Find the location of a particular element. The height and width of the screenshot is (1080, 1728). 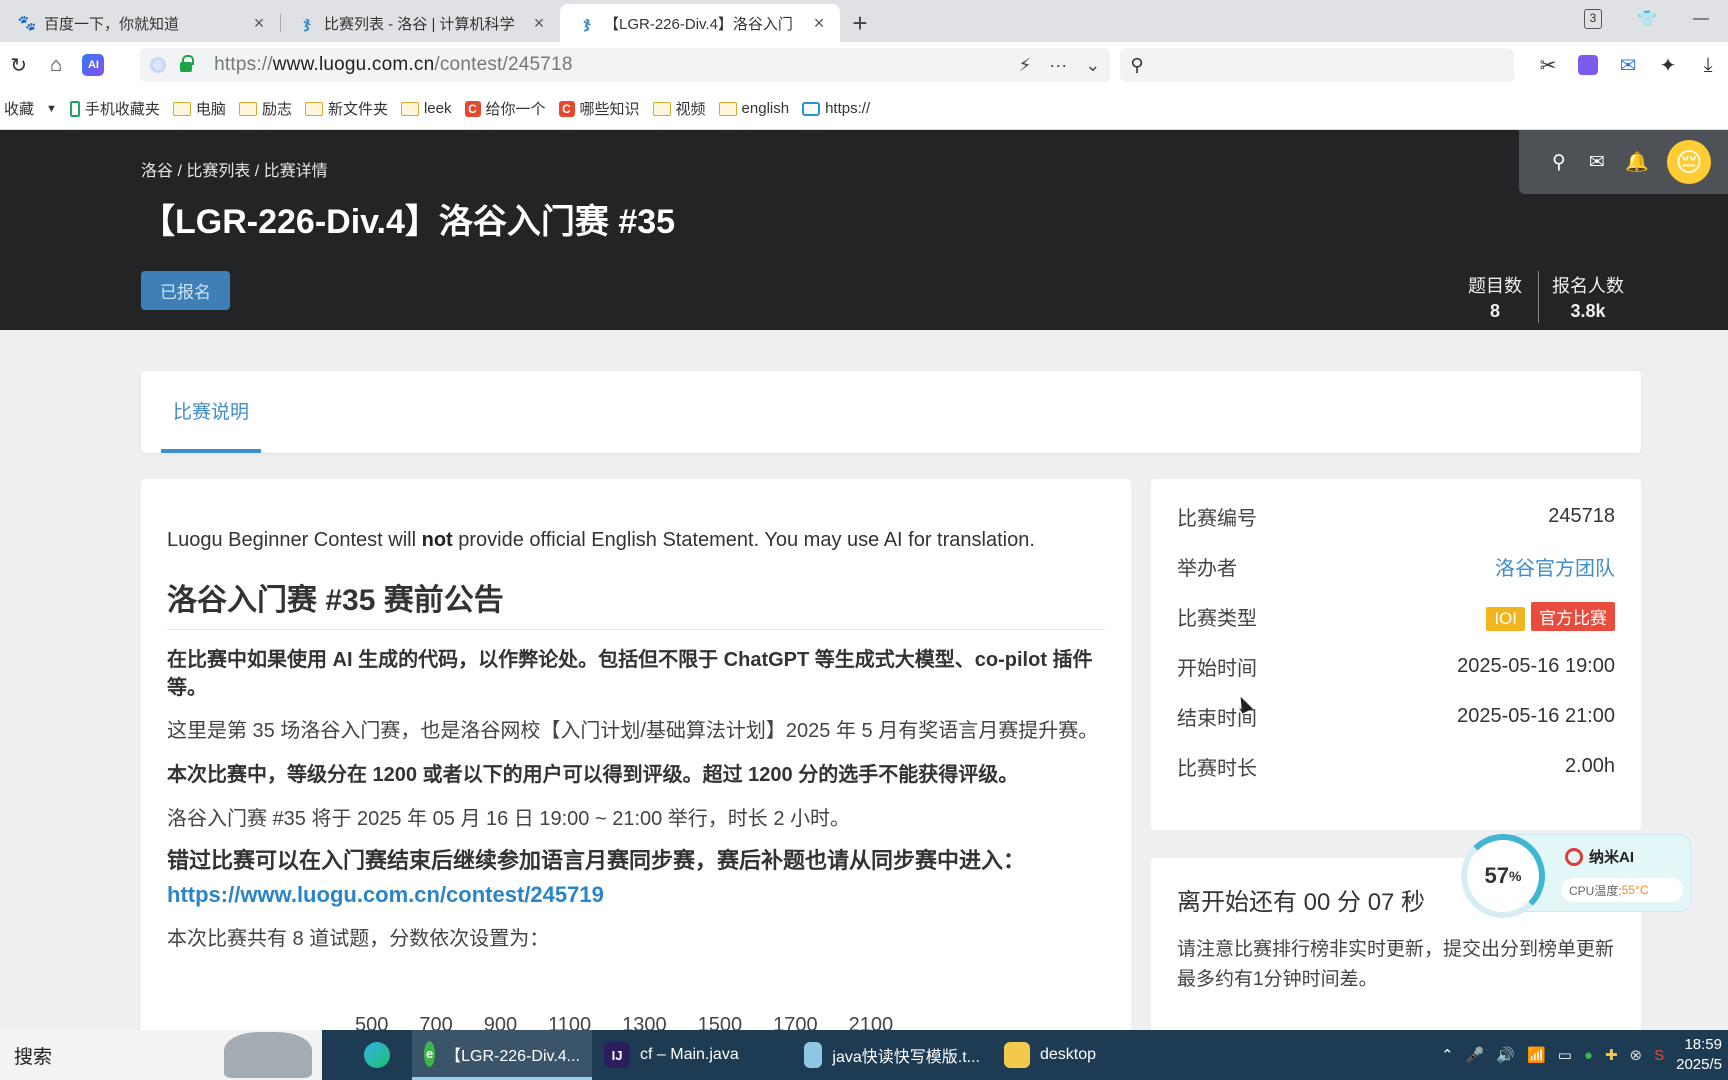

breadcrumb: 洛谷 / 比赛列表 / 比赛详情 is located at coordinates (234, 169).